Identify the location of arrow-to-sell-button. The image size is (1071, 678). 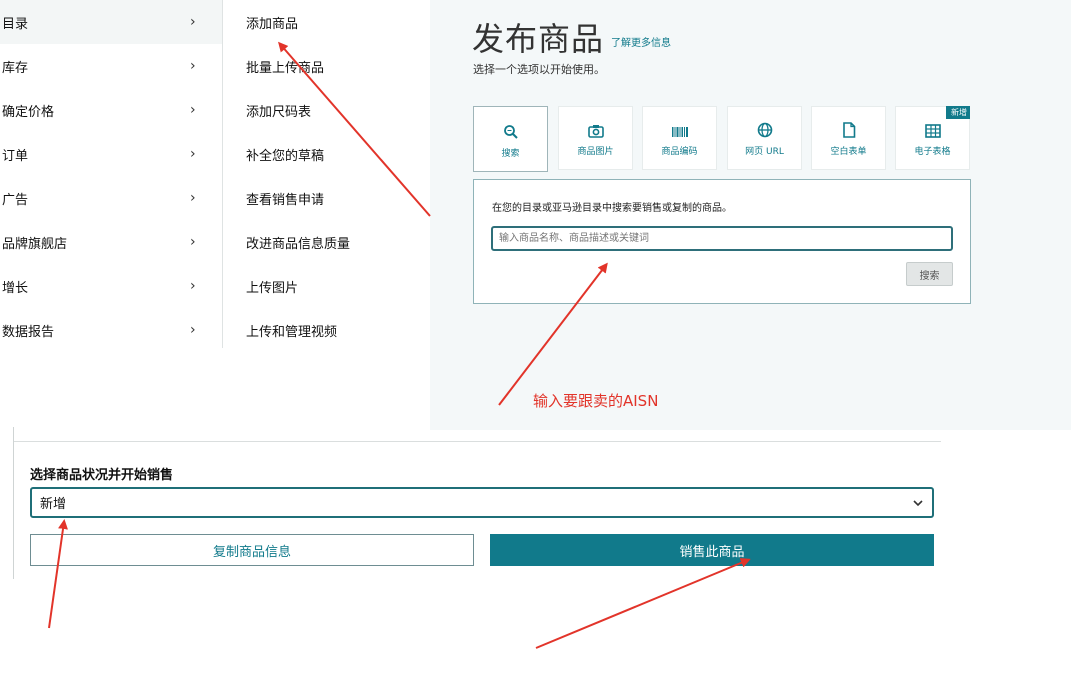
(643, 603).